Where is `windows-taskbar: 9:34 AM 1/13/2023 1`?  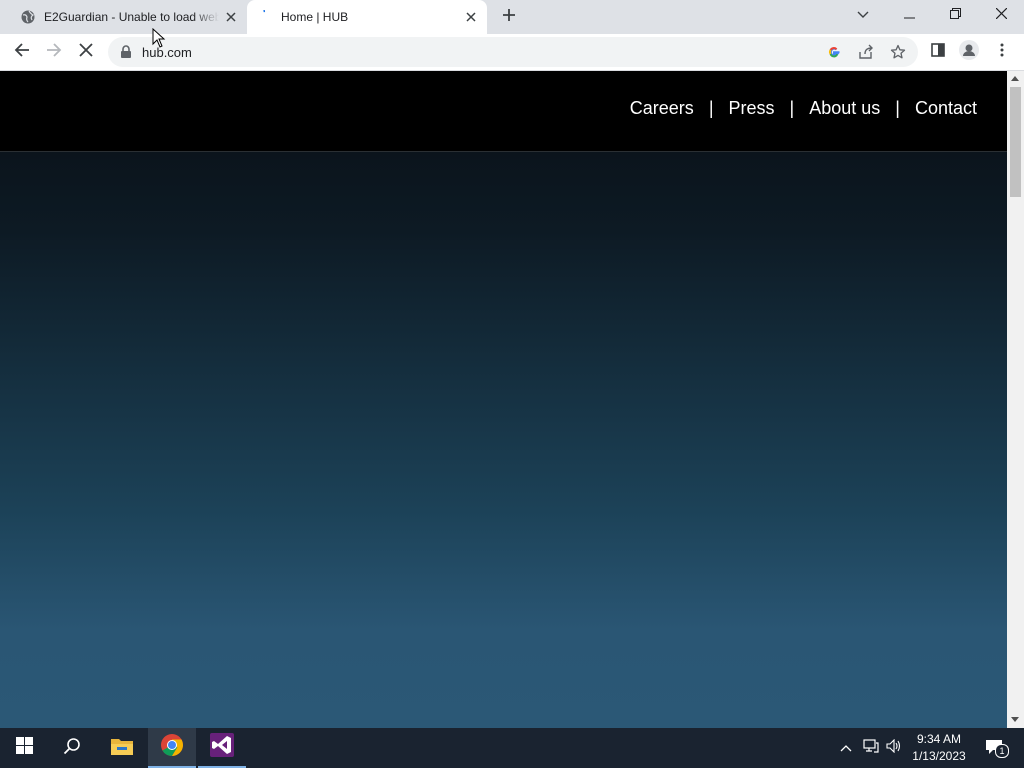
windows-taskbar: 9:34 AM 1/13/2023 1 is located at coordinates (512, 748).